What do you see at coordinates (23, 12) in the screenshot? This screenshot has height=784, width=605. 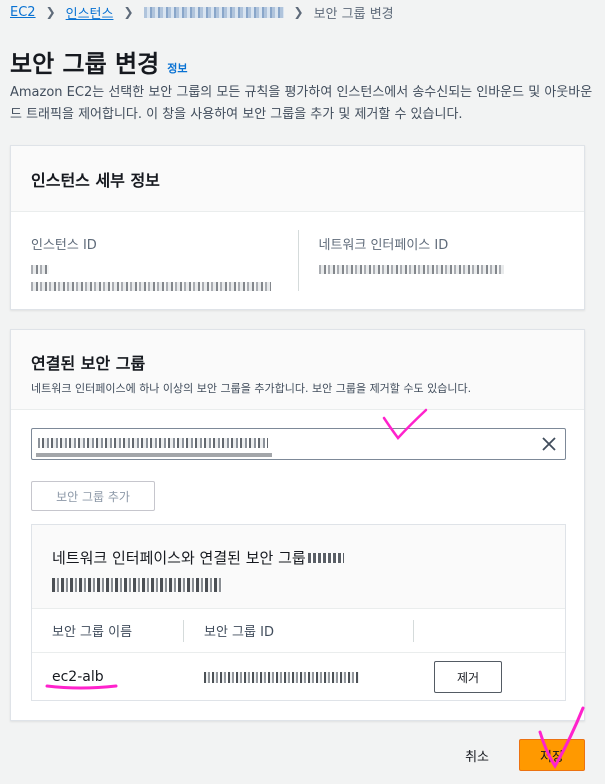 I see `breadcrumb-ec2: EC2` at bounding box center [23, 12].